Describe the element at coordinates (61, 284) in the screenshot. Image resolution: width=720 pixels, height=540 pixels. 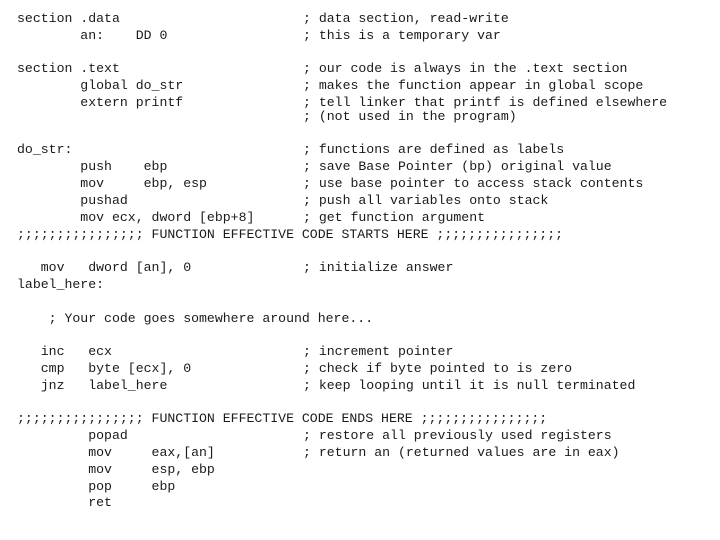
I see `code-line-label-here: label_here:` at that location.